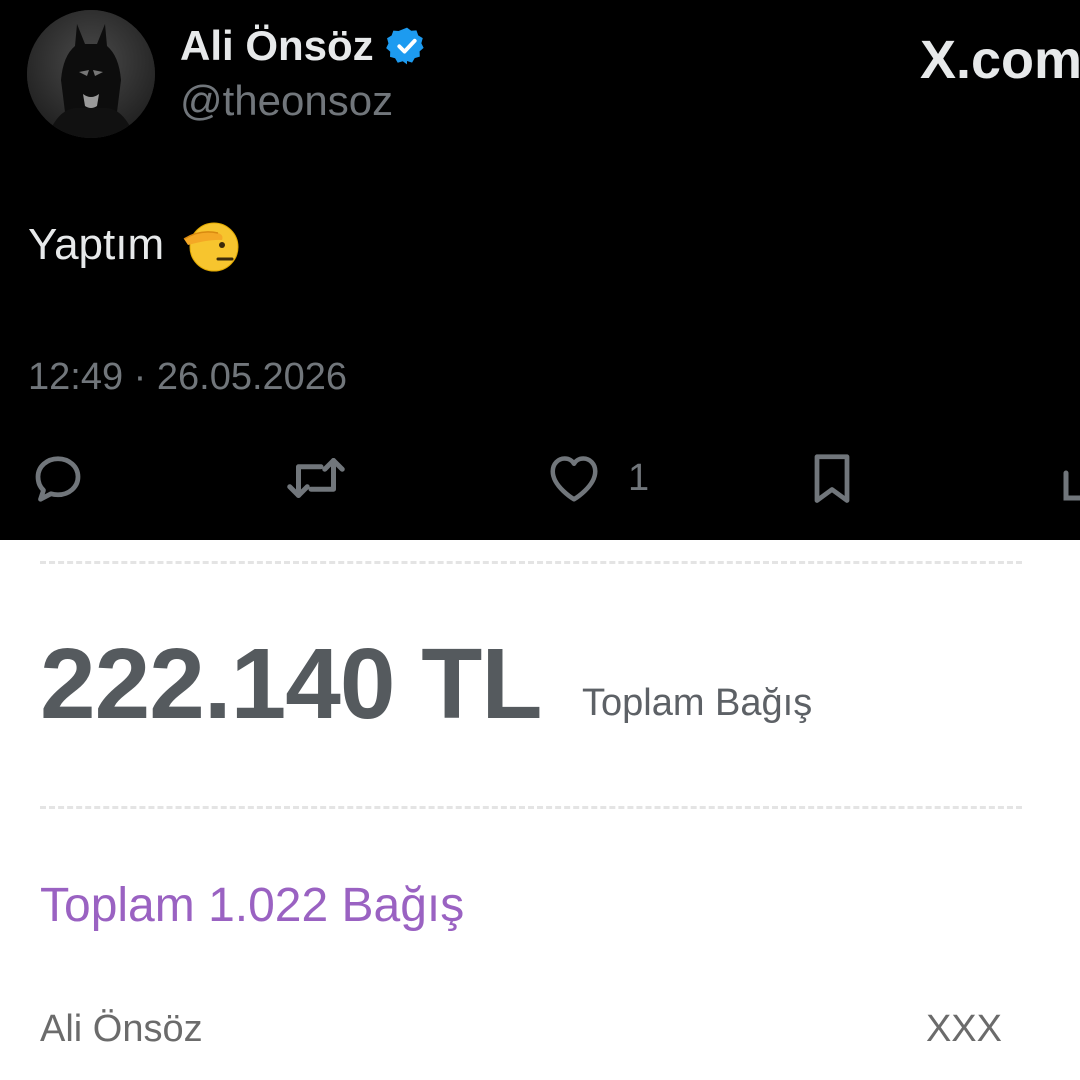 Image resolution: width=1080 pixels, height=1080 pixels. What do you see at coordinates (187, 377) in the screenshot?
I see `tweet-timestamp: 12:49 · 26.05.2026` at bounding box center [187, 377].